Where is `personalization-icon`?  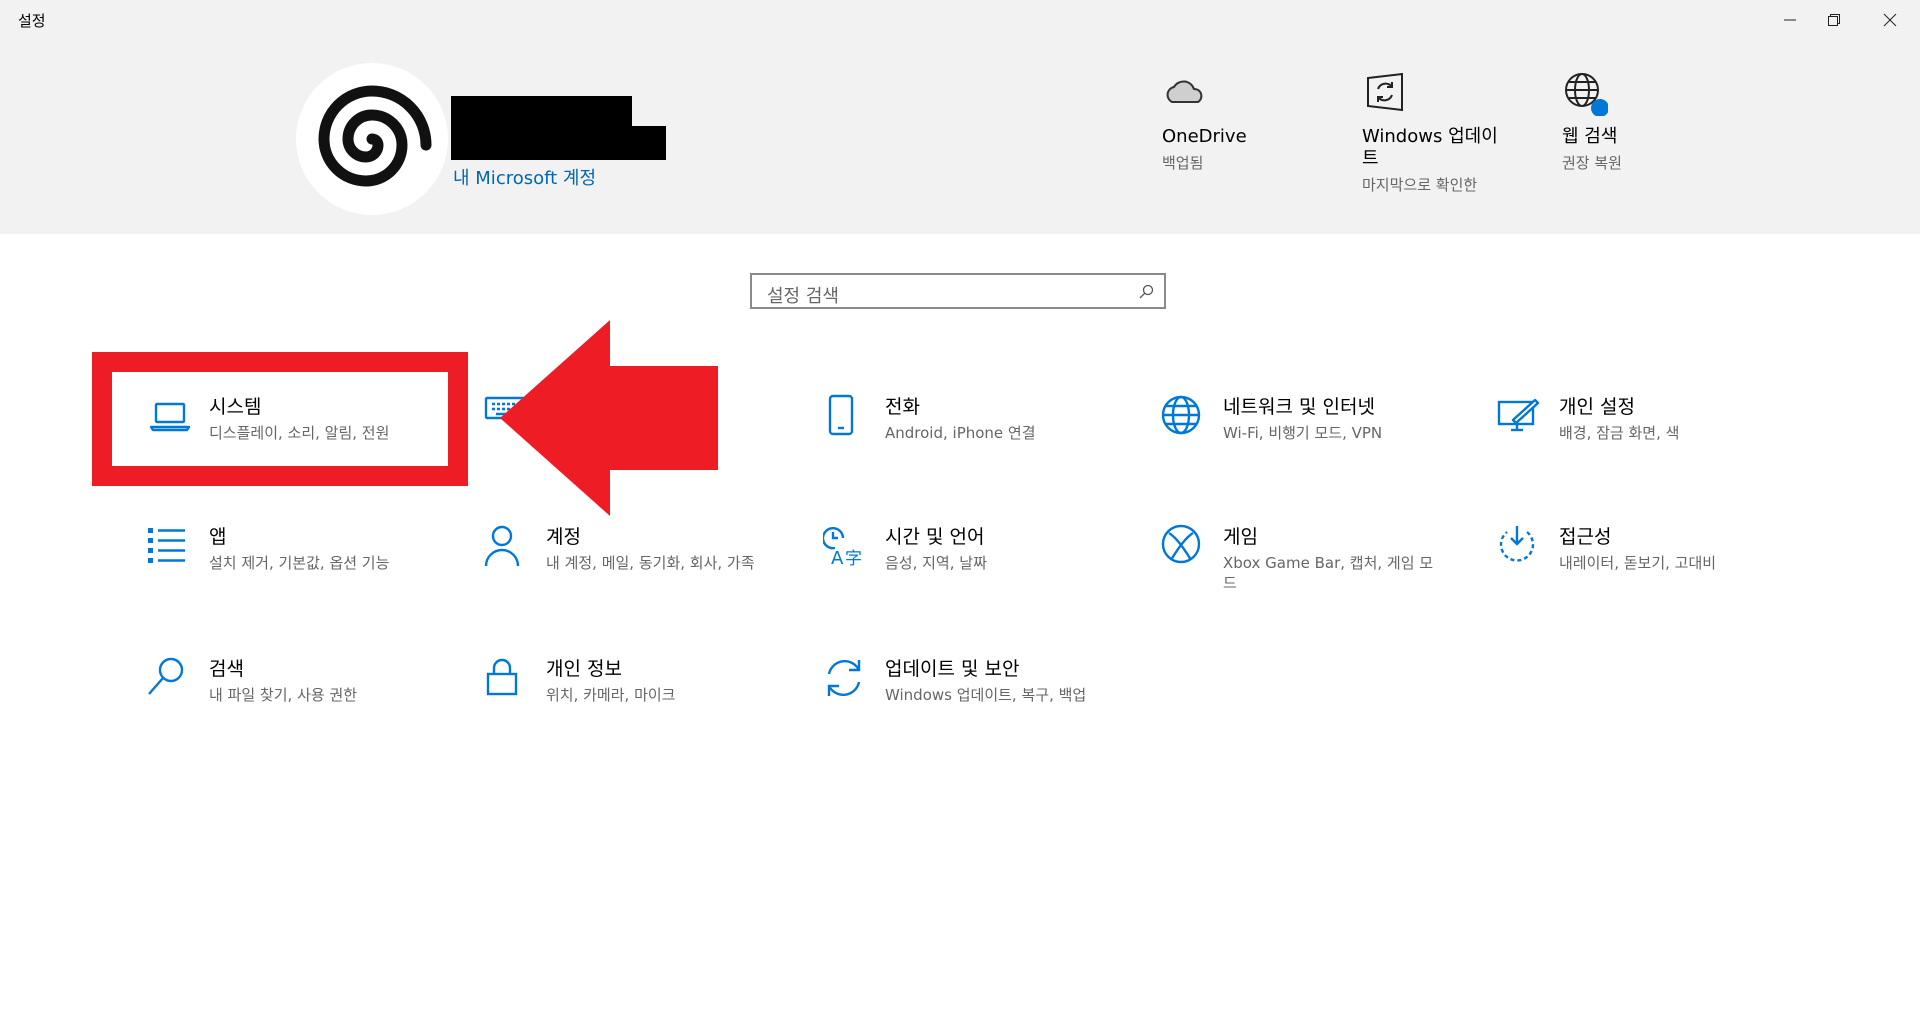
personalization-icon is located at coordinates (1518, 415).